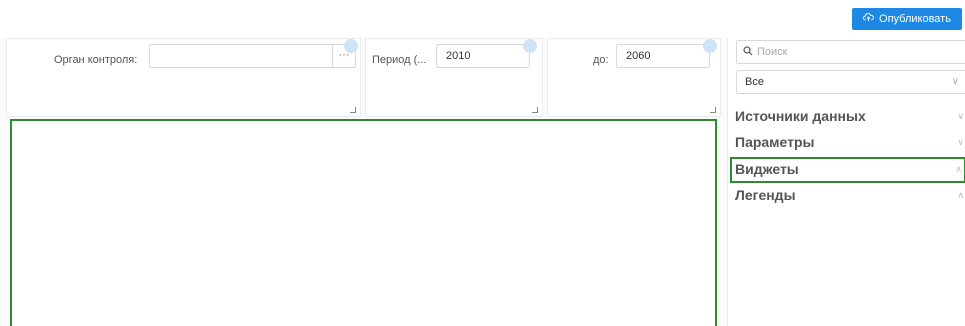 The height and width of the screenshot is (326, 965). Describe the element at coordinates (748, 52) in the screenshot. I see `search-icon` at that location.